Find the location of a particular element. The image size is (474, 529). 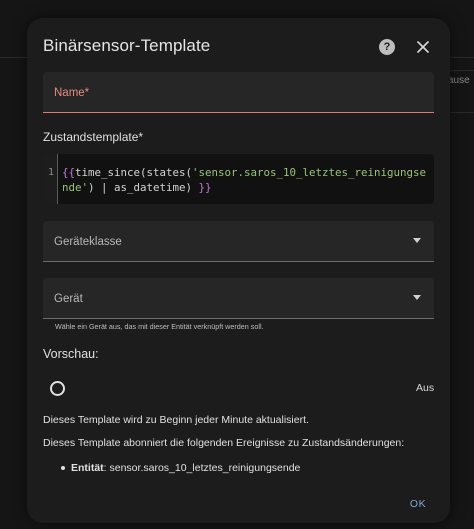

list-bullet is located at coordinates (63, 468).